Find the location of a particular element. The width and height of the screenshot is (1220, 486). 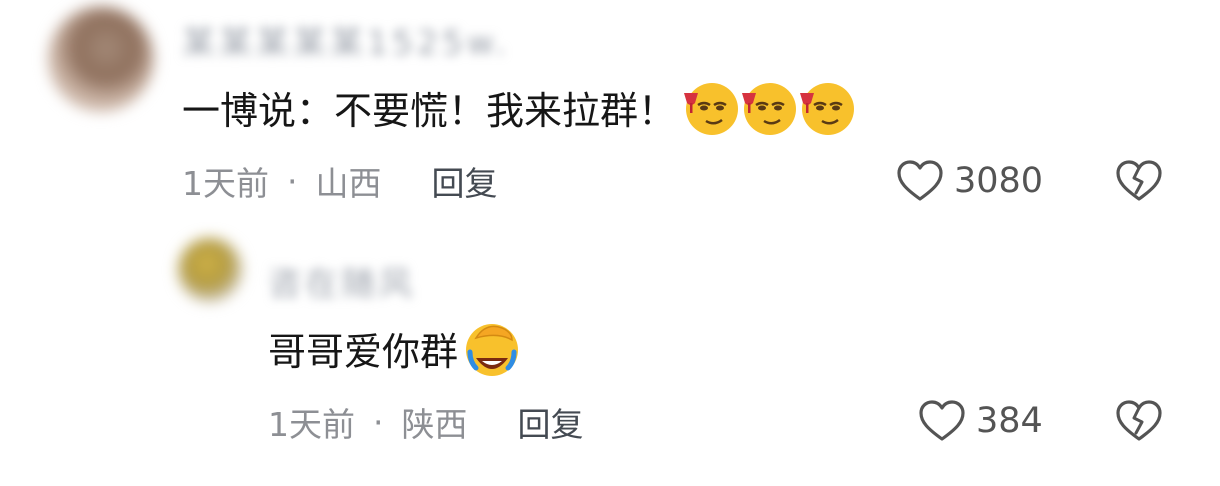

comment-meta: 1天前 · 山西 回复 is located at coordinates (340, 181).